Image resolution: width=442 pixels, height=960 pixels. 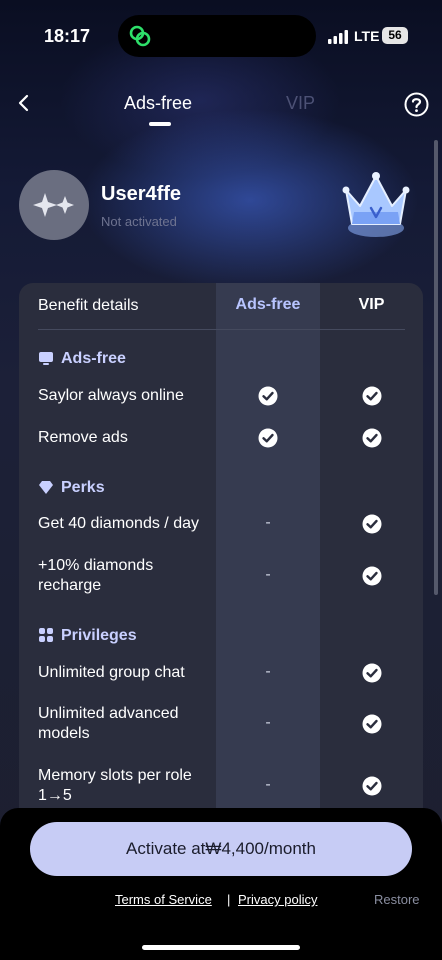 What do you see at coordinates (160, 124) in the screenshot?
I see `active-tab-indicator` at bounding box center [160, 124].